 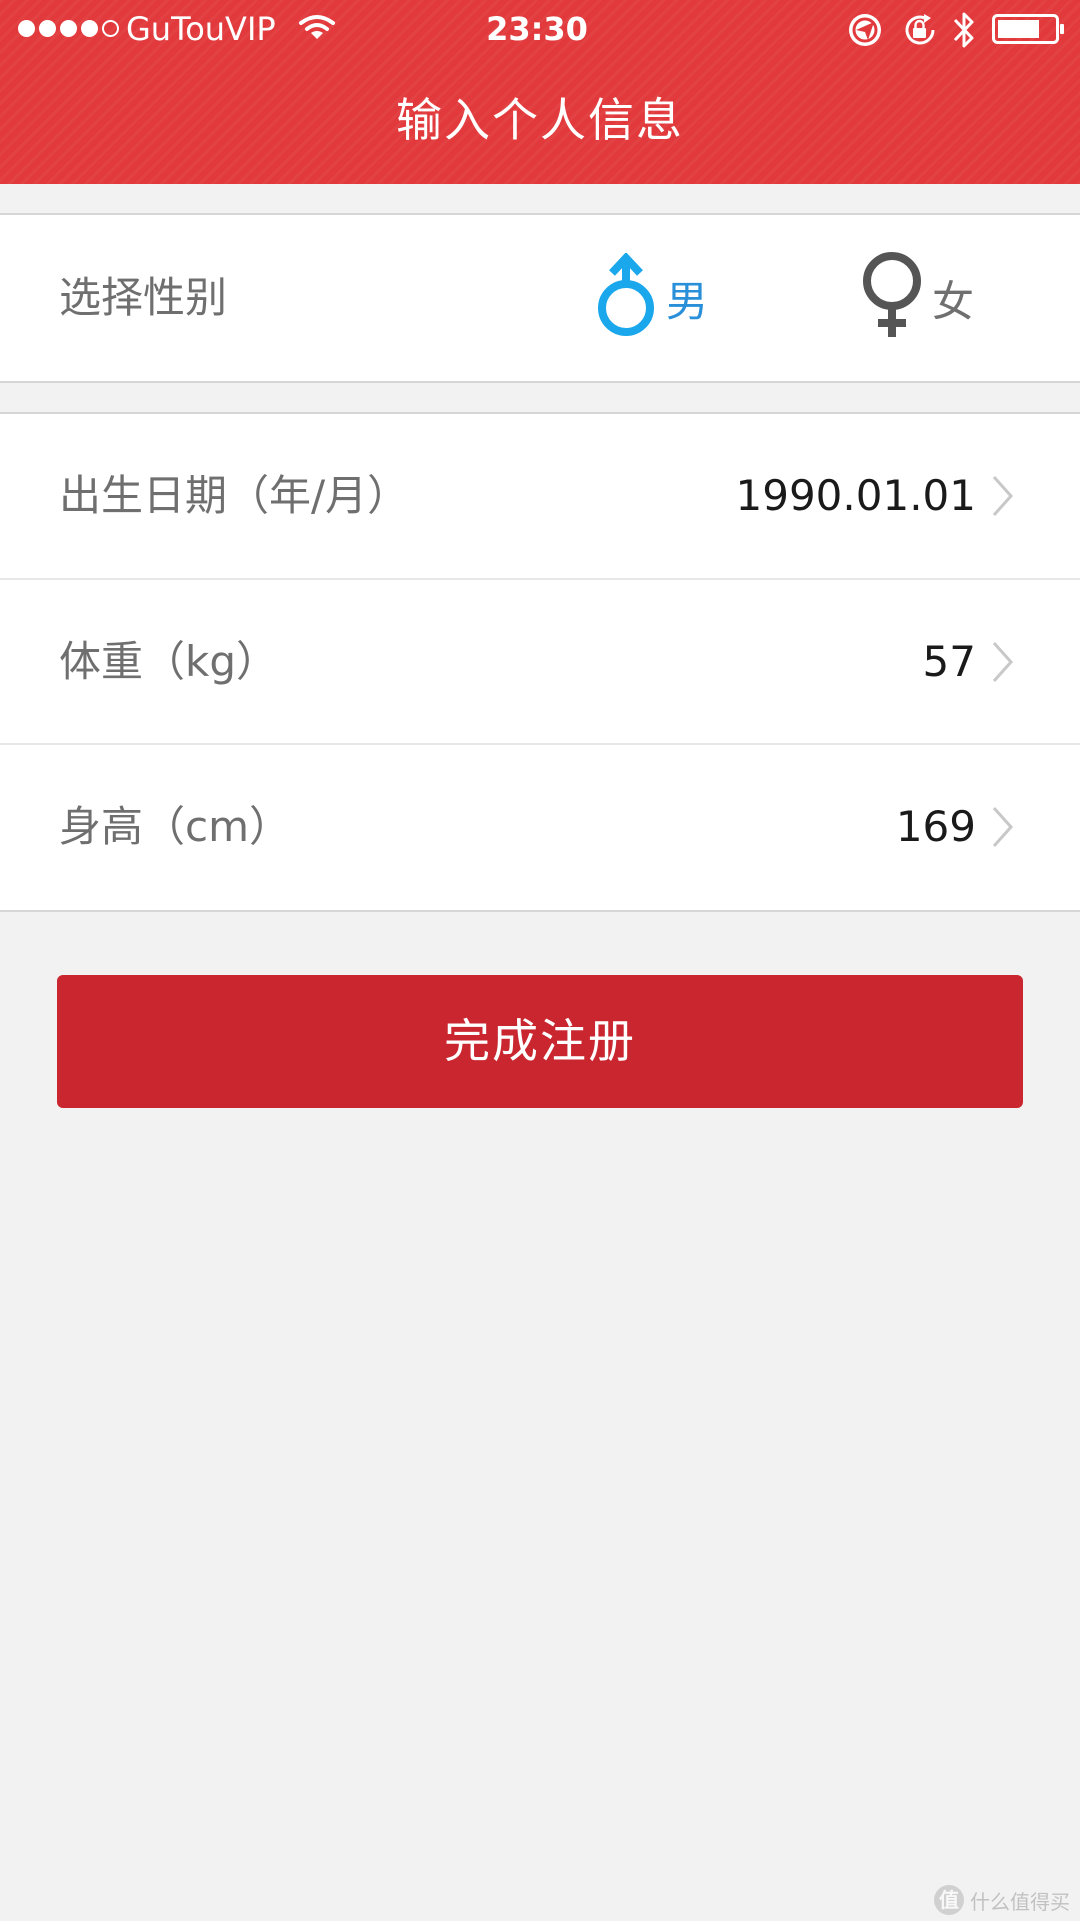 I want to click on page-title: 输入个人信息, so click(x=540, y=120).